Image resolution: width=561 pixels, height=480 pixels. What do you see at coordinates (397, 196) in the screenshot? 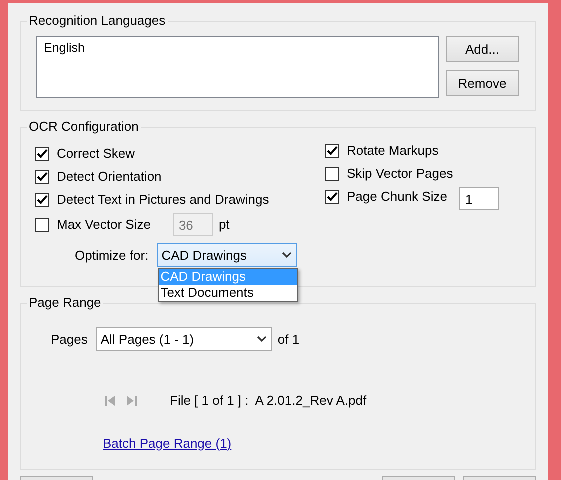
I see `checkbox-label: Page Chunk Size` at bounding box center [397, 196].